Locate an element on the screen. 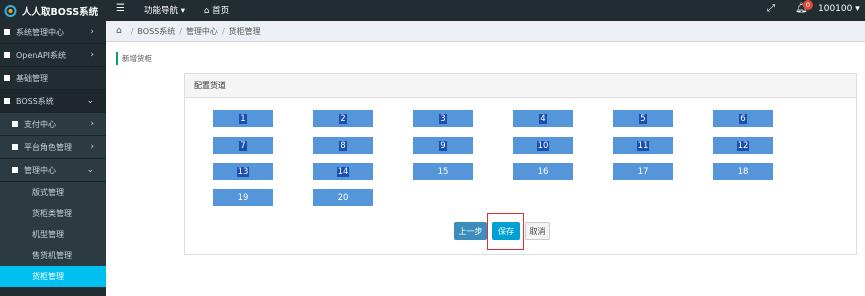 The image size is (865, 296). slot-button: 6 is located at coordinates (743, 118).